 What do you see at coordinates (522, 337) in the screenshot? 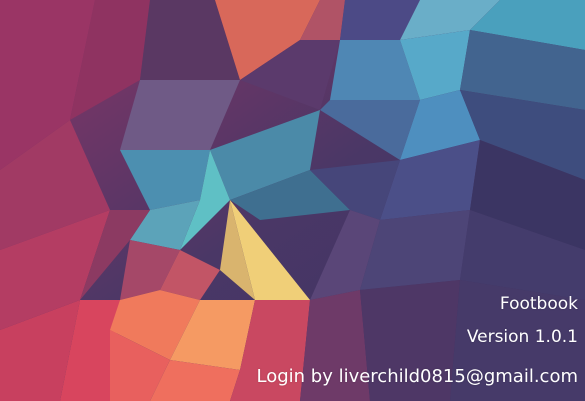
I see `app-version: Version 1.0.1` at bounding box center [522, 337].